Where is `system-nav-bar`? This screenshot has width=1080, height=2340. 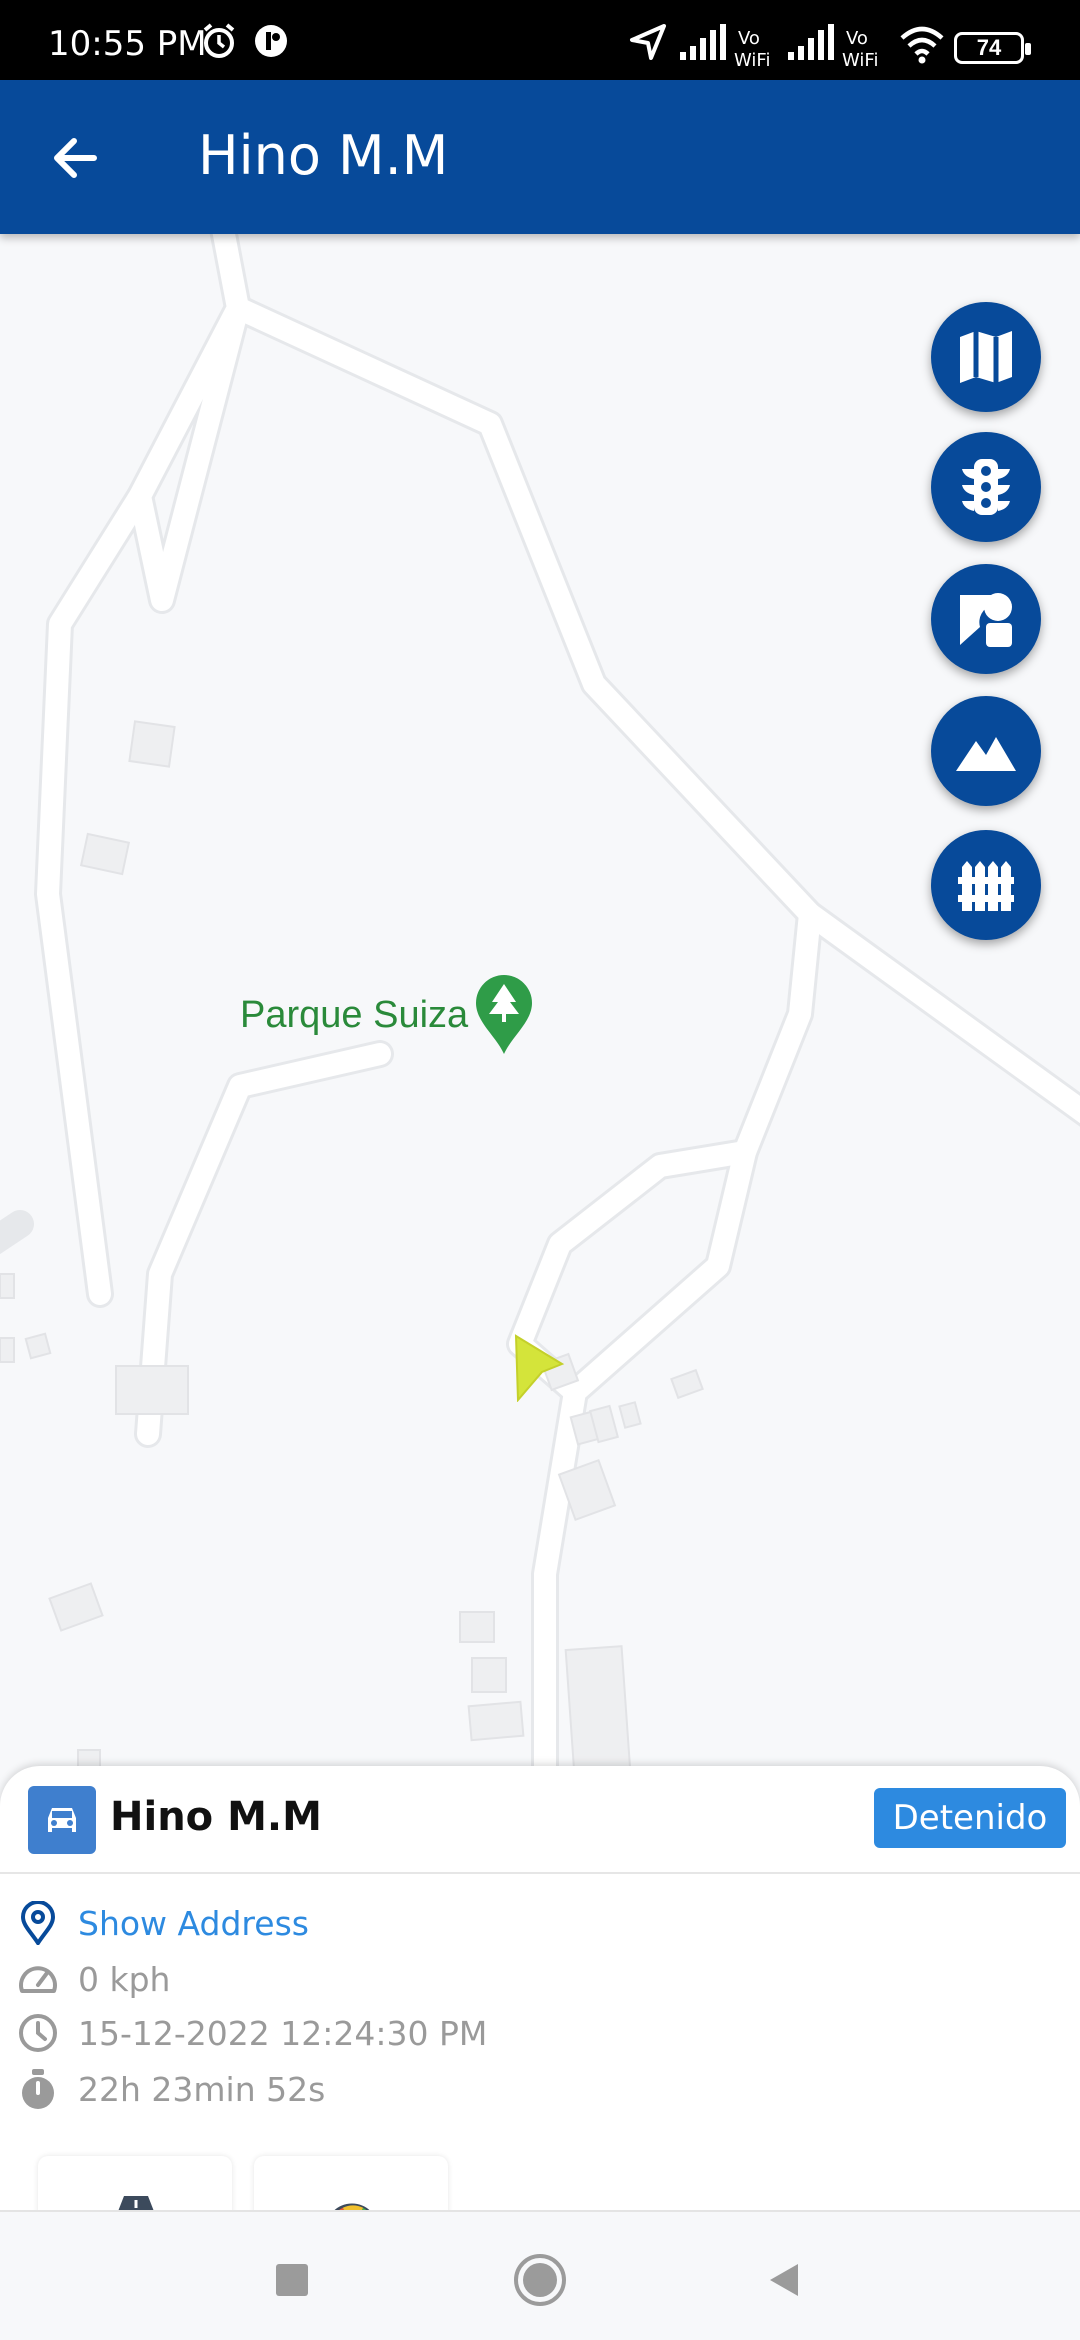 system-nav-bar is located at coordinates (540, 2275).